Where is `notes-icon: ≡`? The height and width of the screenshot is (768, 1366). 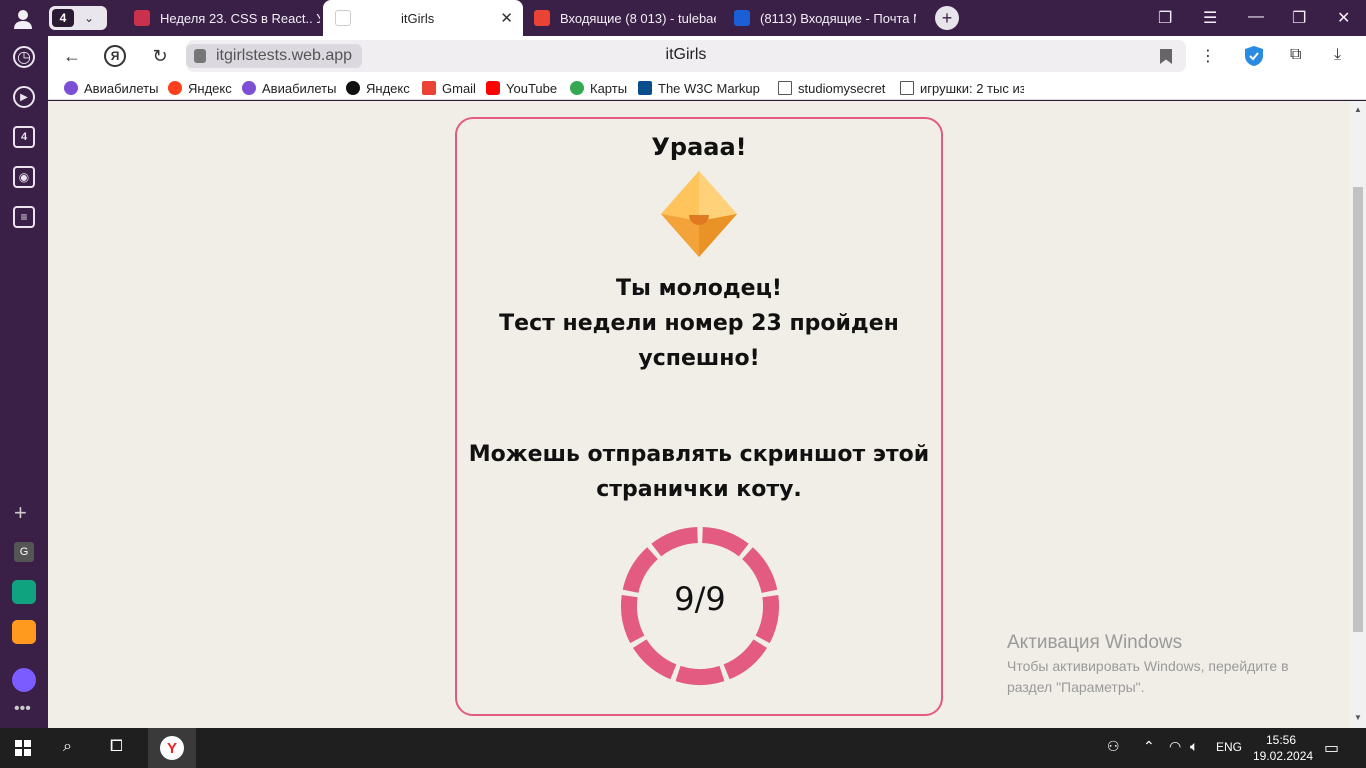 notes-icon: ≡ is located at coordinates (24, 217).